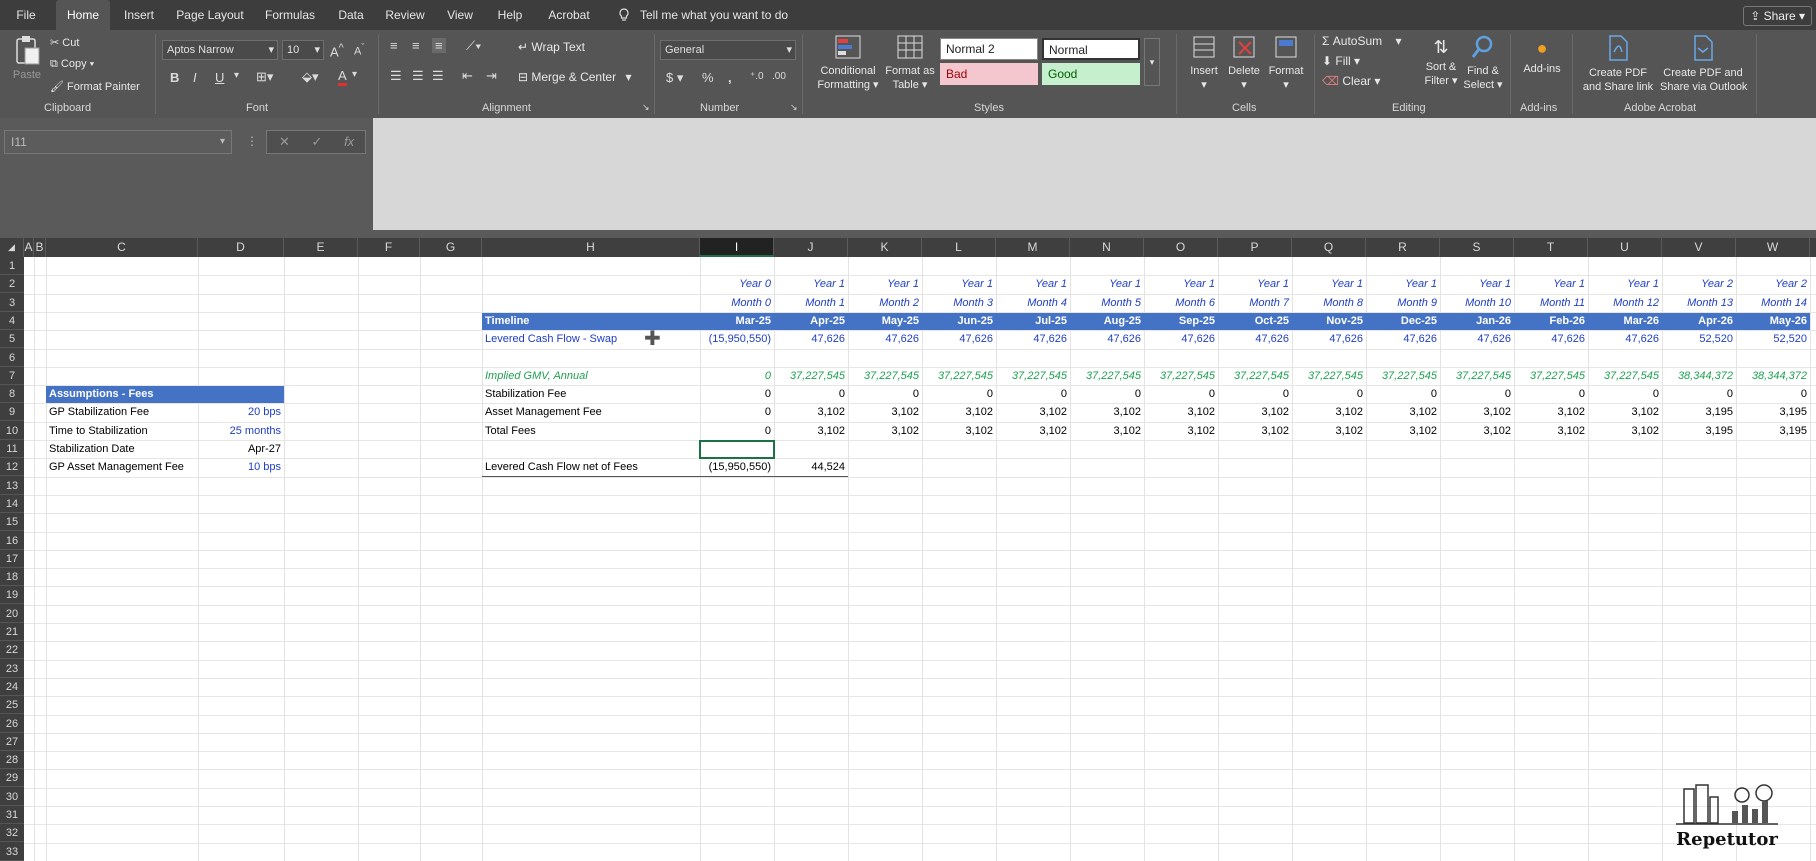  I want to click on tab-home: Home, so click(83, 16).